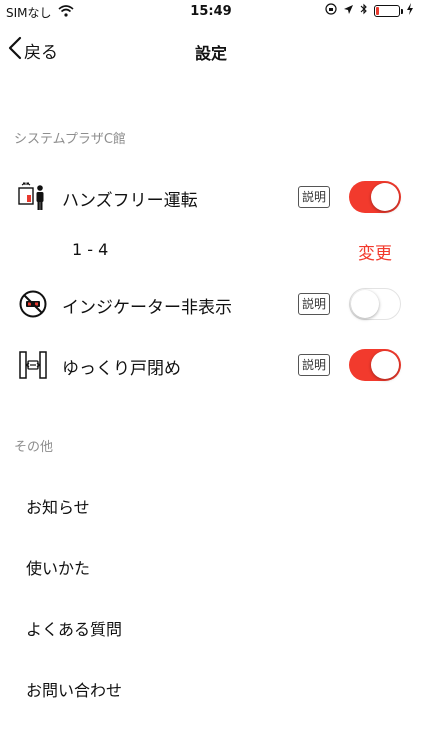 This screenshot has width=422, height=750. I want to click on status-bar: SIMなし 15:49, so click(211, 11).